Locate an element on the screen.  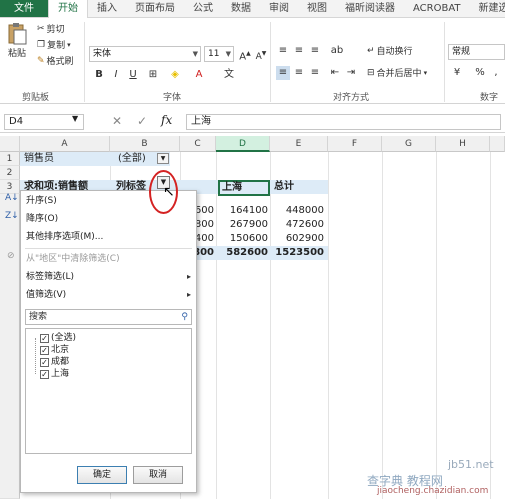
sort-ascending-label: 升序(S) is located at coordinates (41, 201).